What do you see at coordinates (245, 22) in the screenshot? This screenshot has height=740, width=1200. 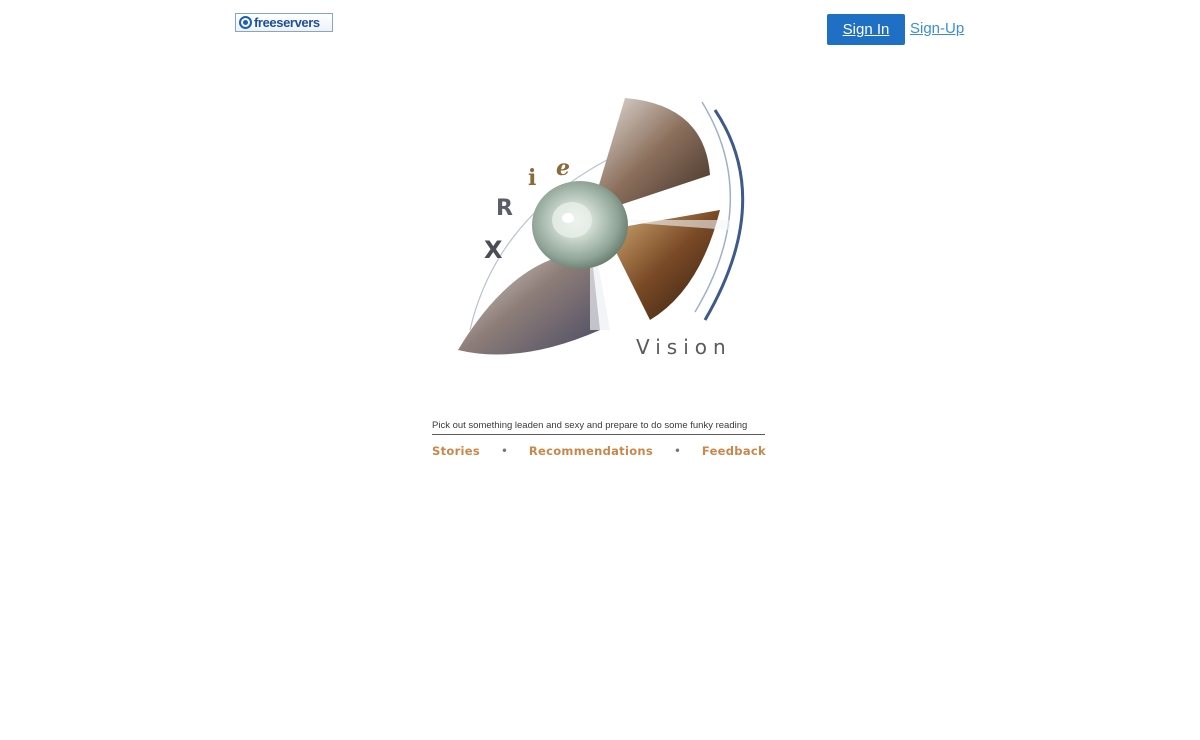 I see `freeservers-logo-icon` at bounding box center [245, 22].